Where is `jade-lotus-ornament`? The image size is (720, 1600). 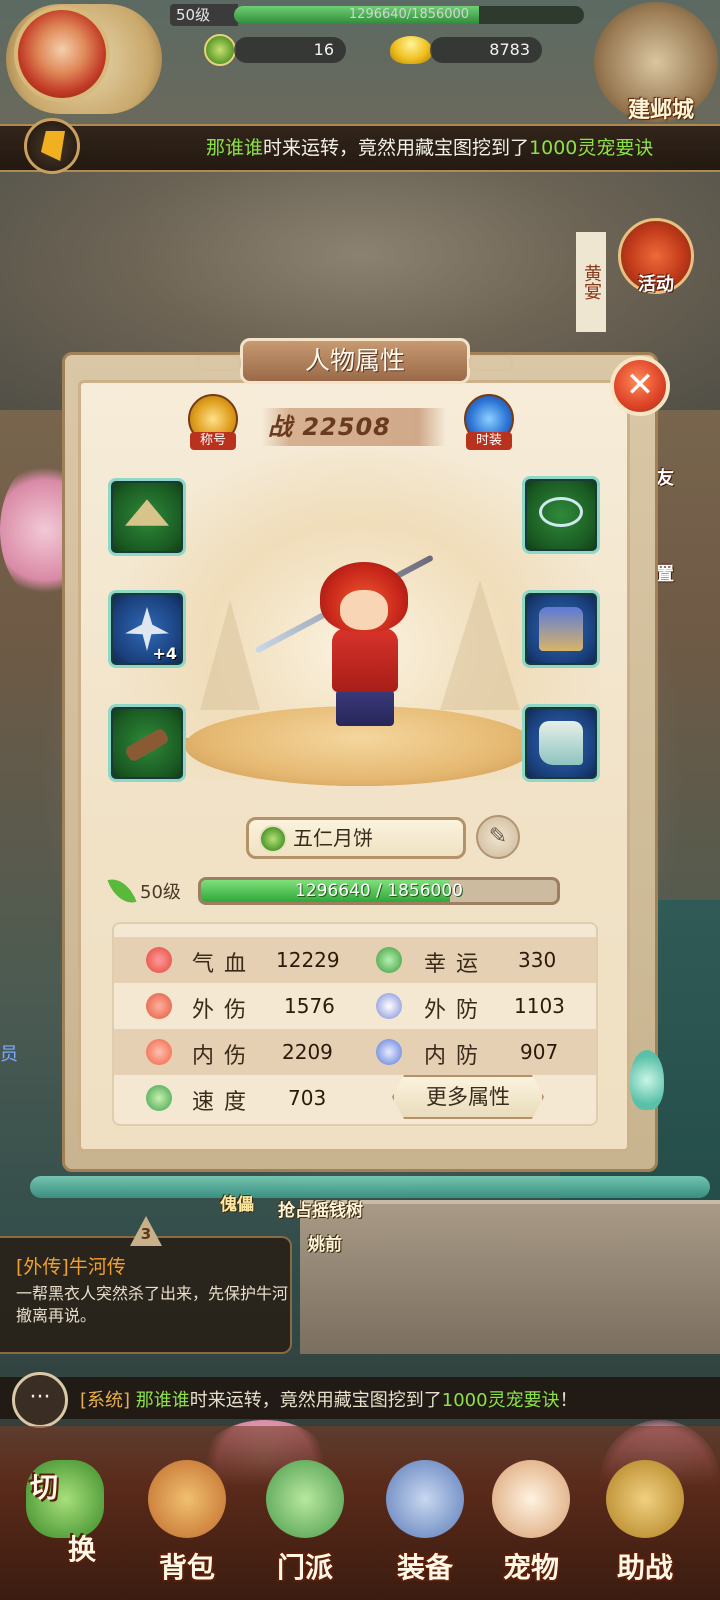 jade-lotus-ornament is located at coordinates (647, 1080).